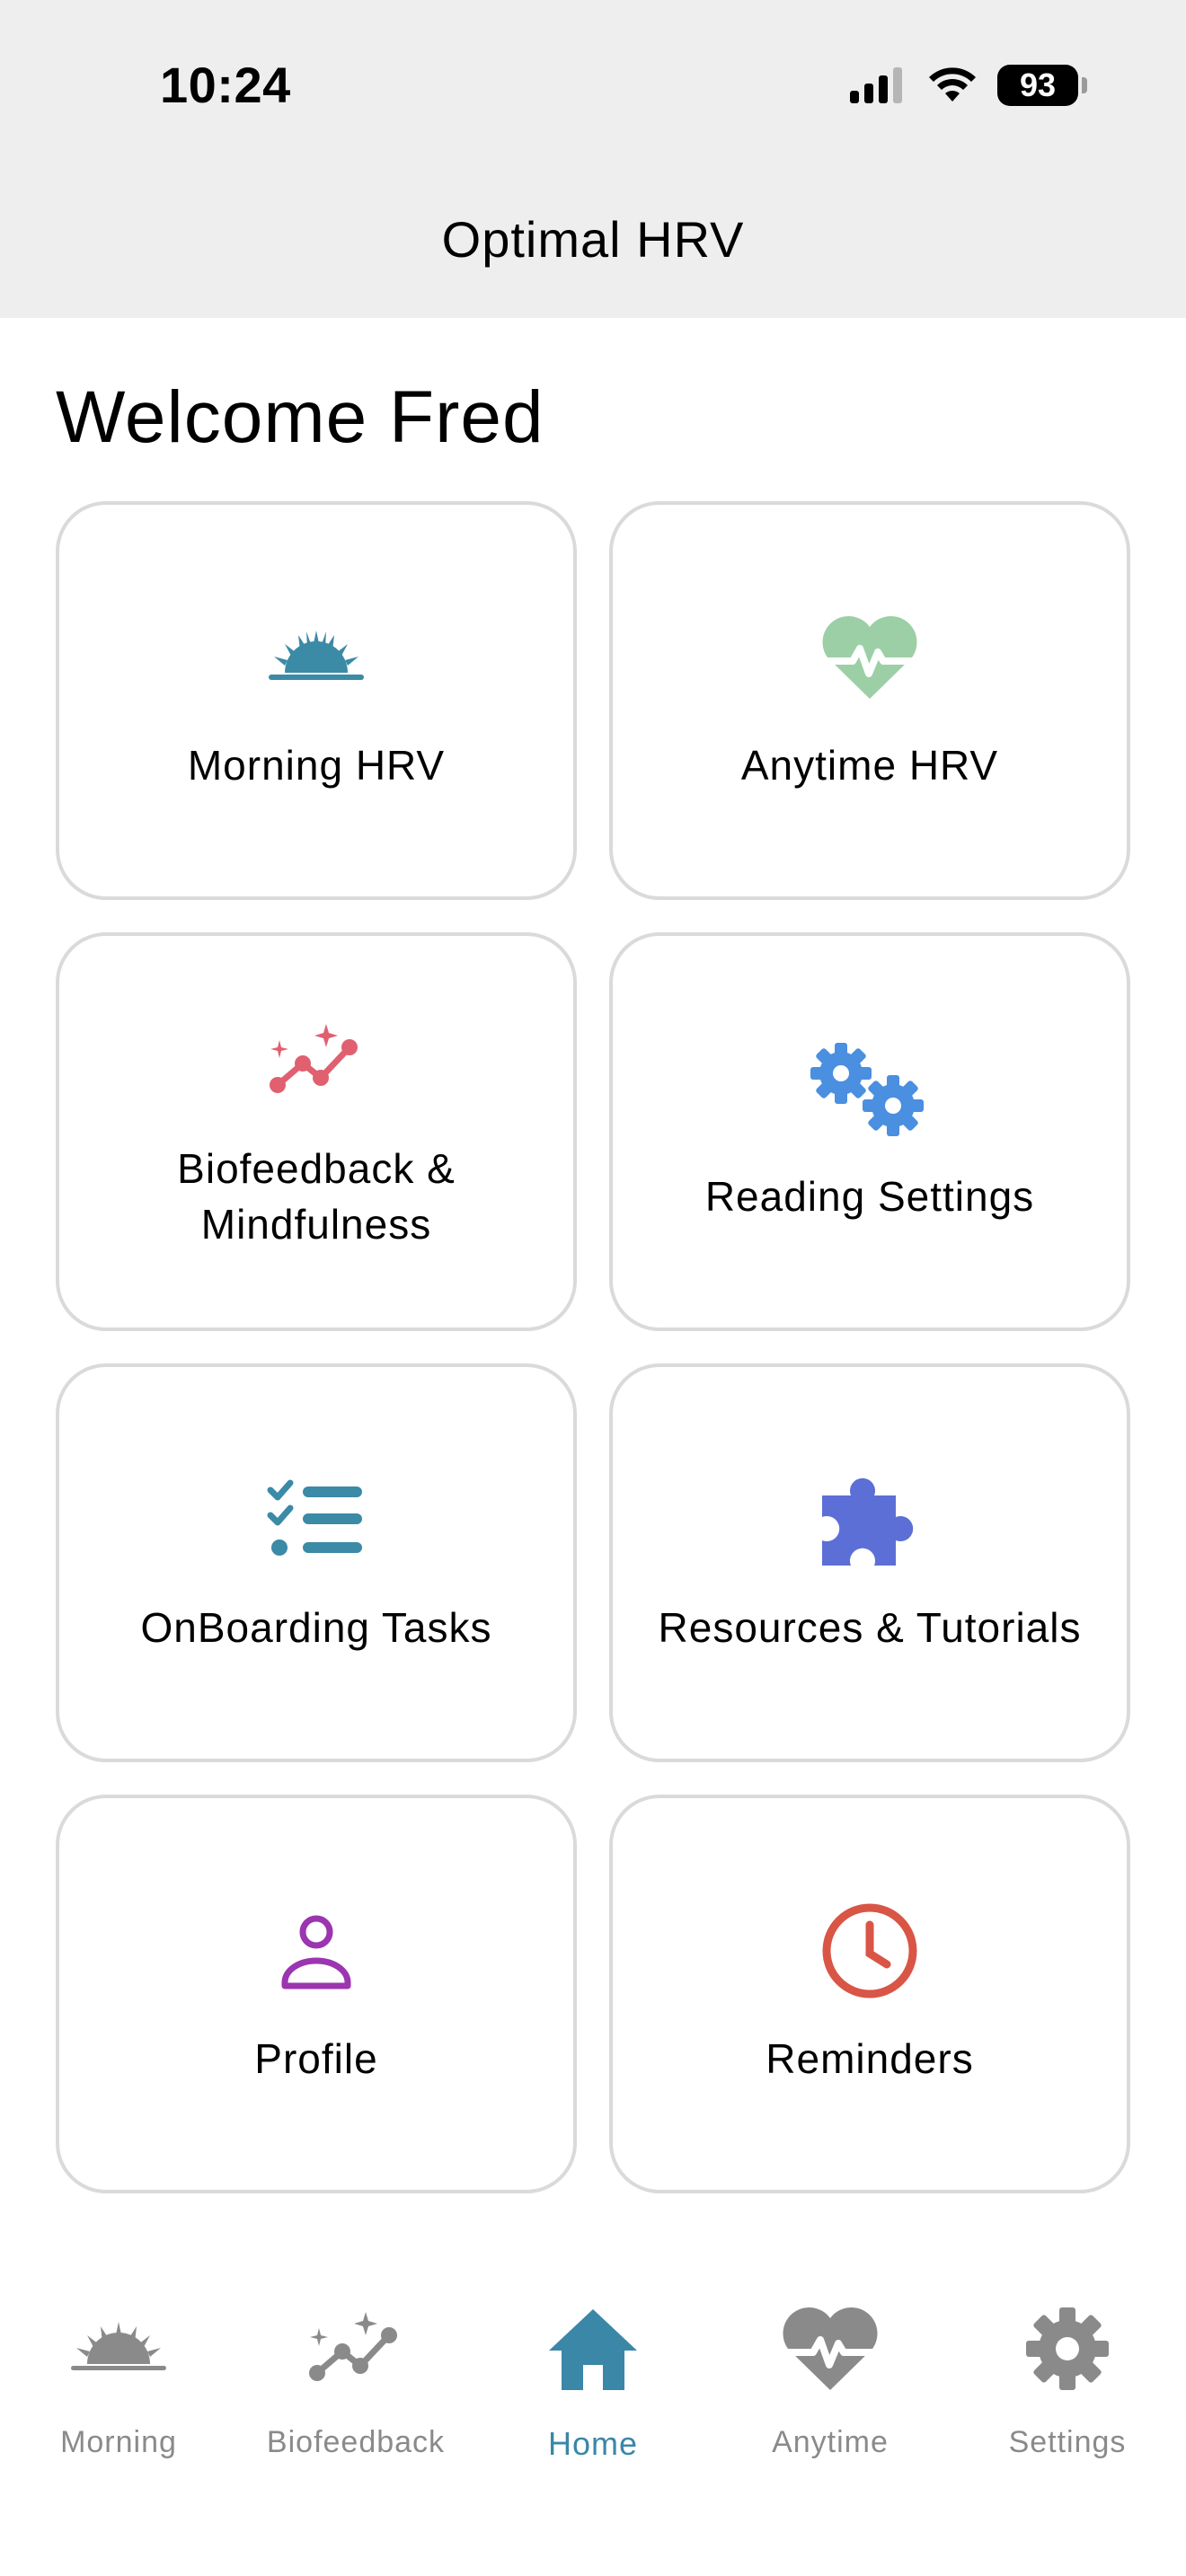  What do you see at coordinates (869, 1196) in the screenshot?
I see `card-label: Reading Settings` at bounding box center [869, 1196].